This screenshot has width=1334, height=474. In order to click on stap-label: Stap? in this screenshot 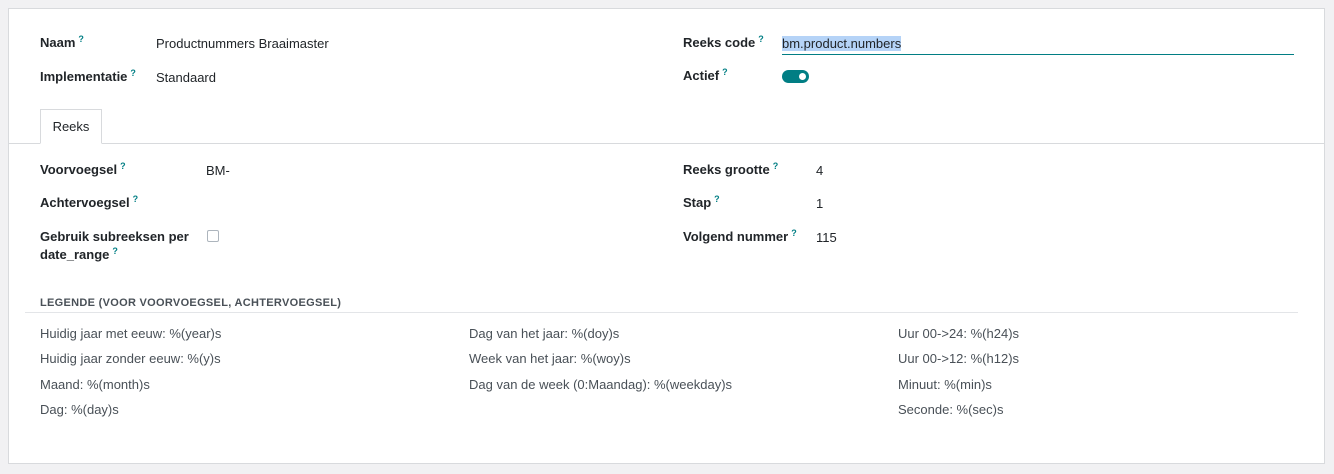, I will do `click(701, 201)`.